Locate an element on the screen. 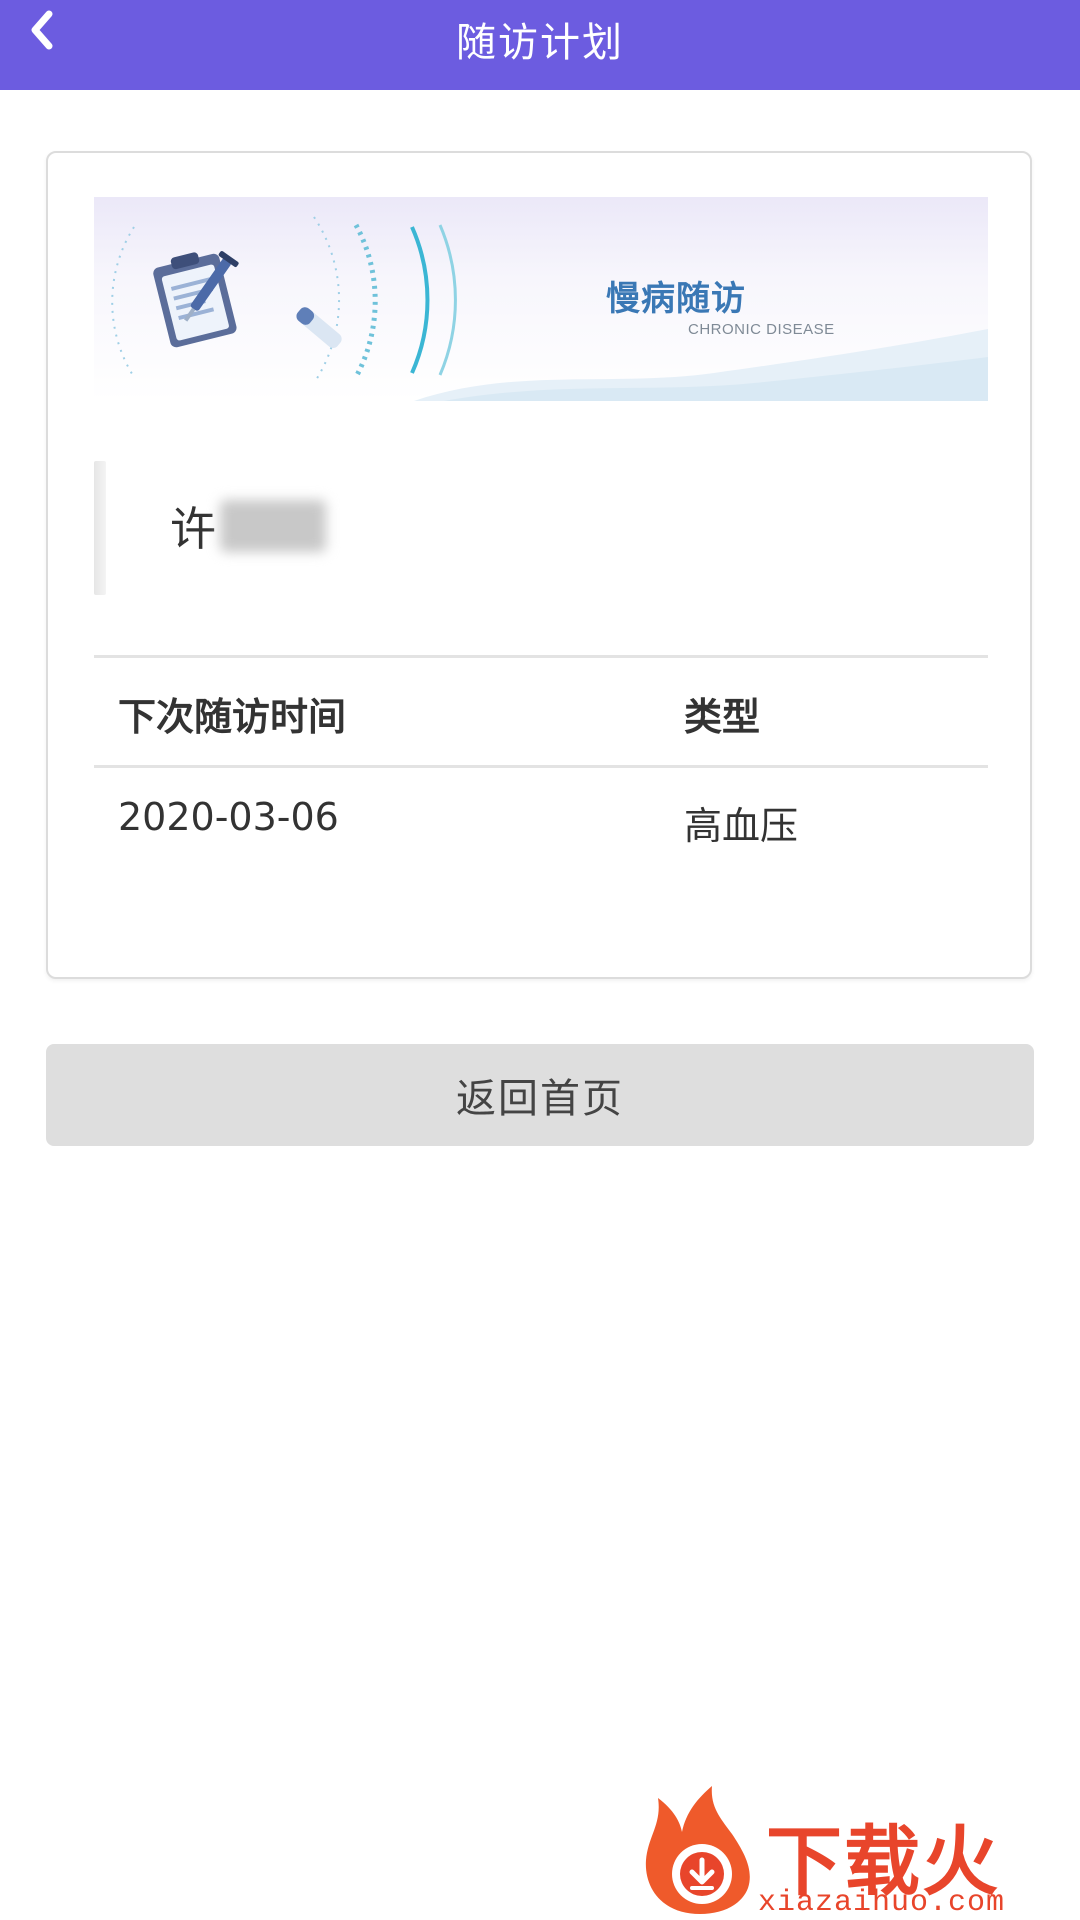  table-header-divider is located at coordinates (541, 766).